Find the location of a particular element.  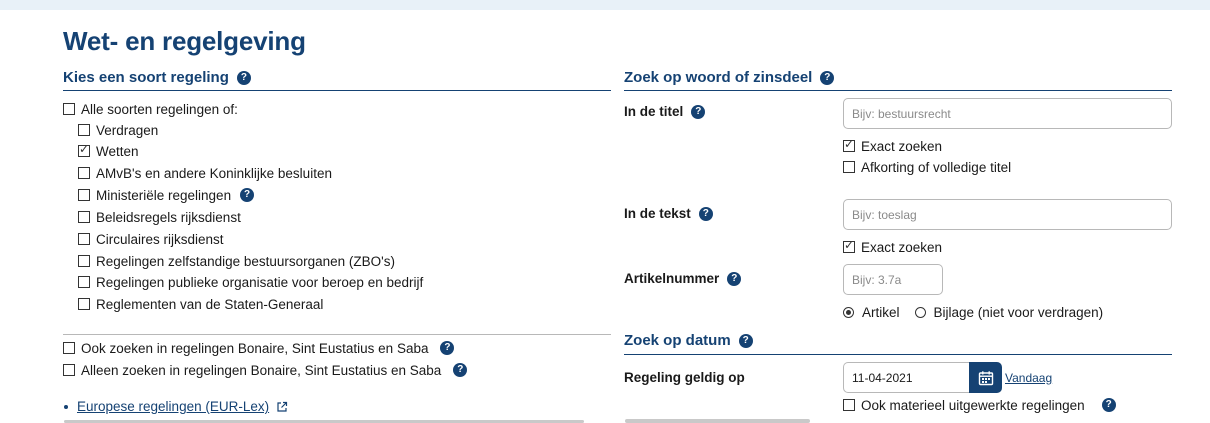

checkbox-label: Ministeriële regelingen is located at coordinates (164, 195).